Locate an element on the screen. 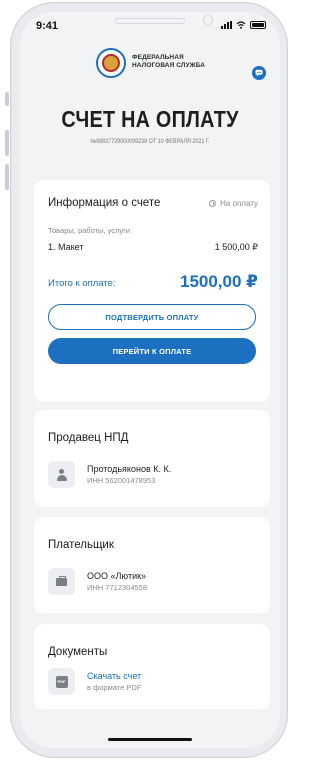 The height and width of the screenshot is (764, 320). page-title: СЧЕТ НА ОПЛАТУ is located at coordinates (150, 119).